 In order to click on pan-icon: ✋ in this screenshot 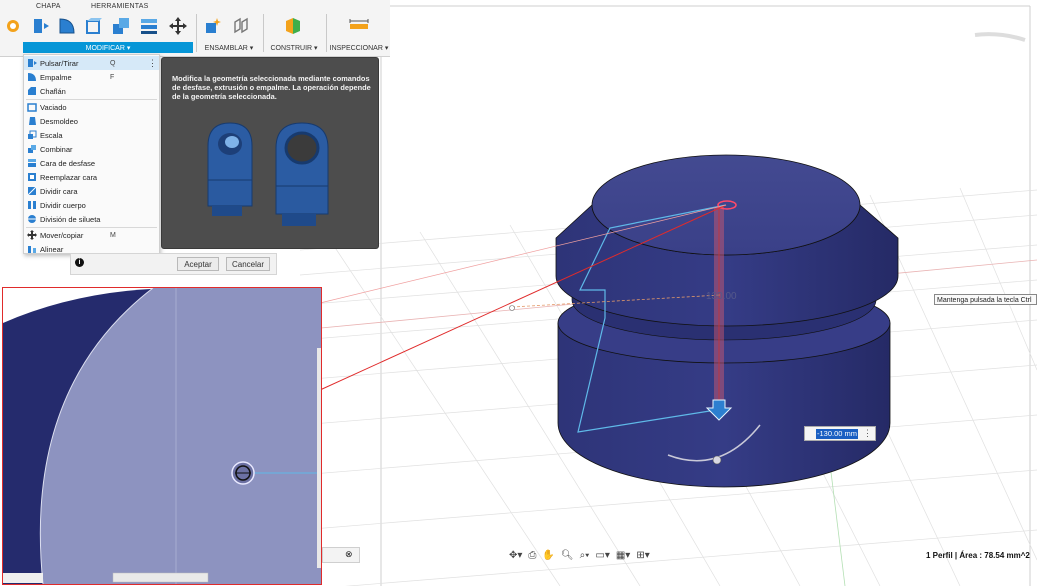, I will do `click(548, 555)`.